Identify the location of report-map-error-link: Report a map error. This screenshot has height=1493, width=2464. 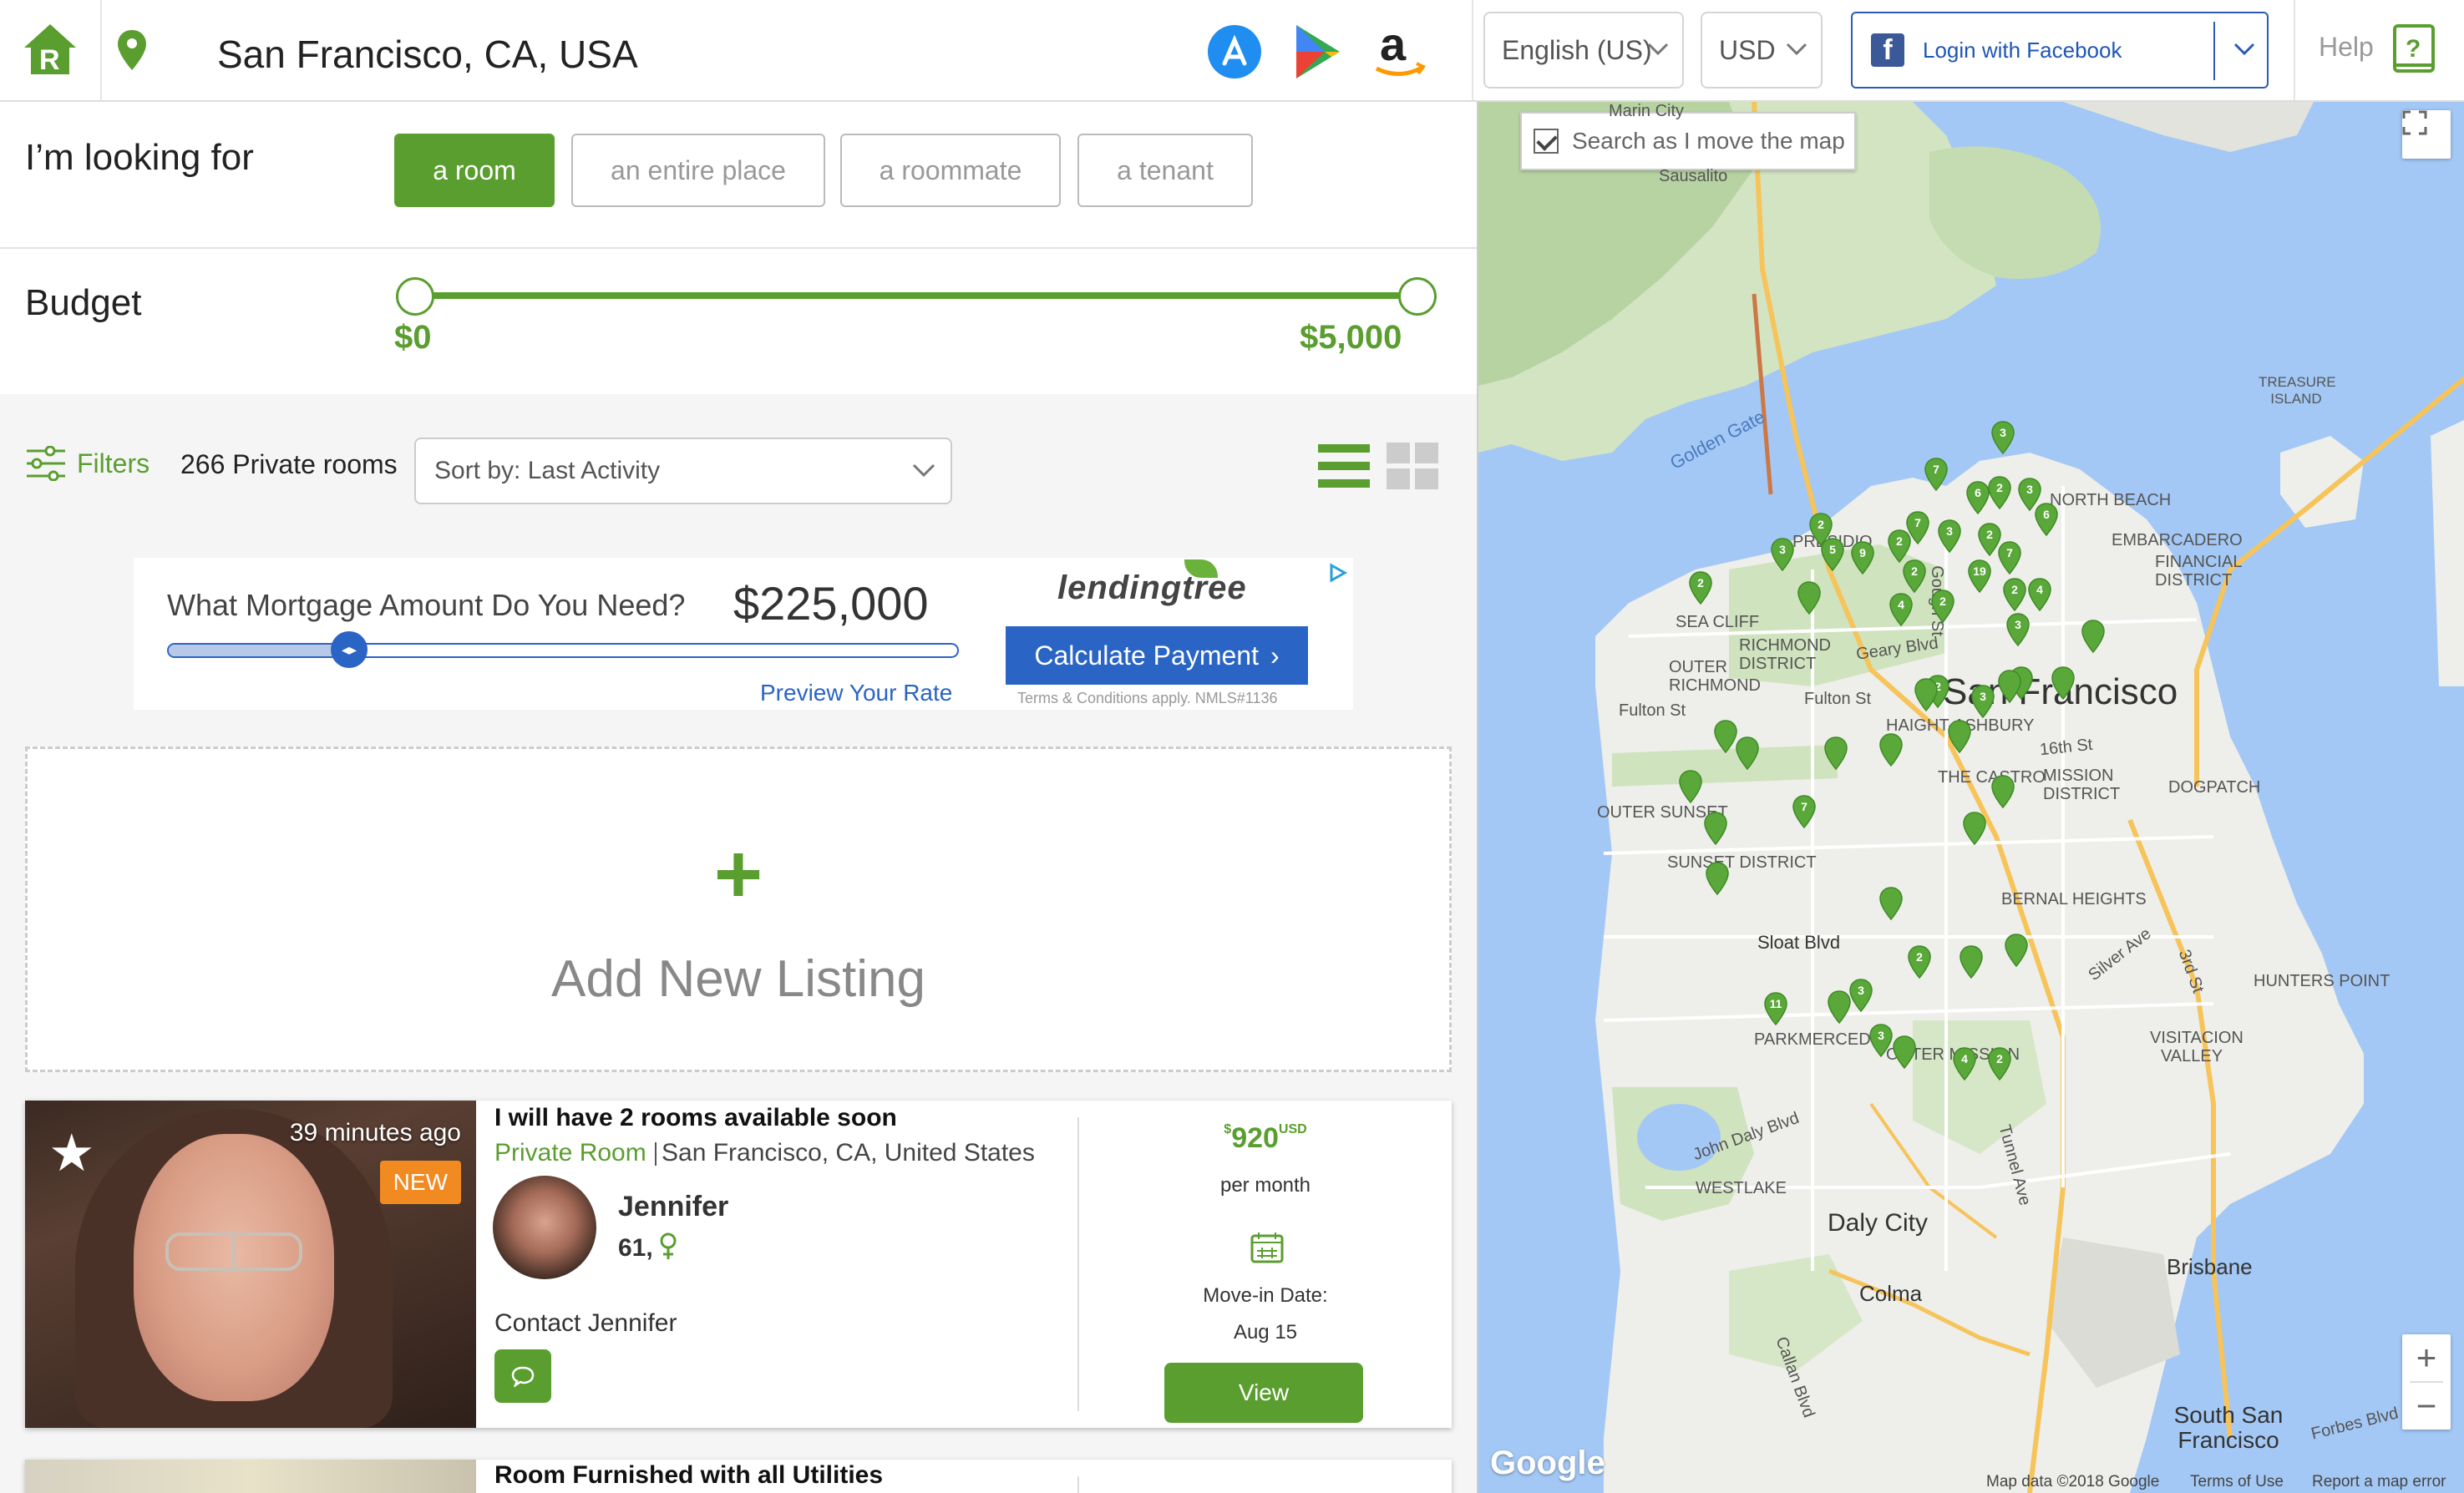
(2379, 1482).